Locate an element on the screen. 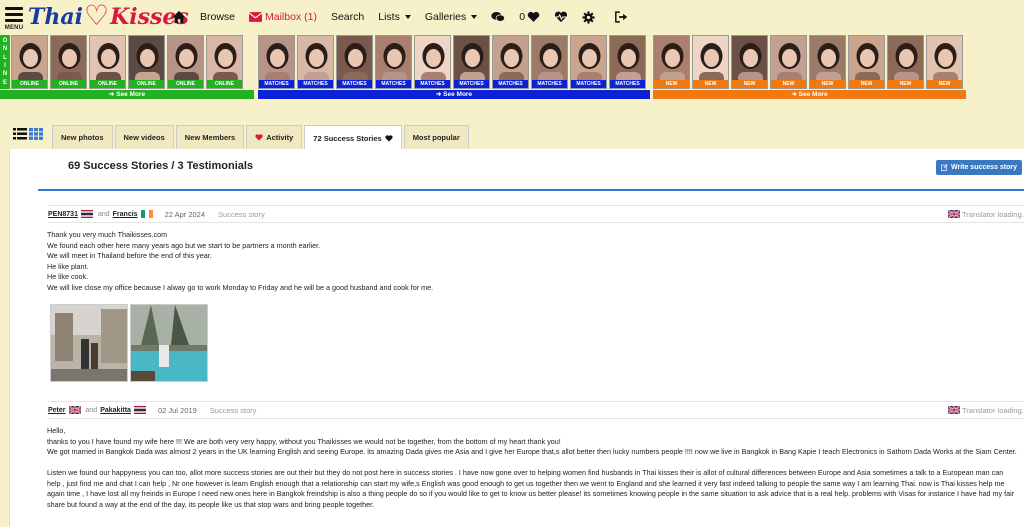 The height and width of the screenshot is (527, 1024). tab-new-photos: New photos is located at coordinates (82, 137).